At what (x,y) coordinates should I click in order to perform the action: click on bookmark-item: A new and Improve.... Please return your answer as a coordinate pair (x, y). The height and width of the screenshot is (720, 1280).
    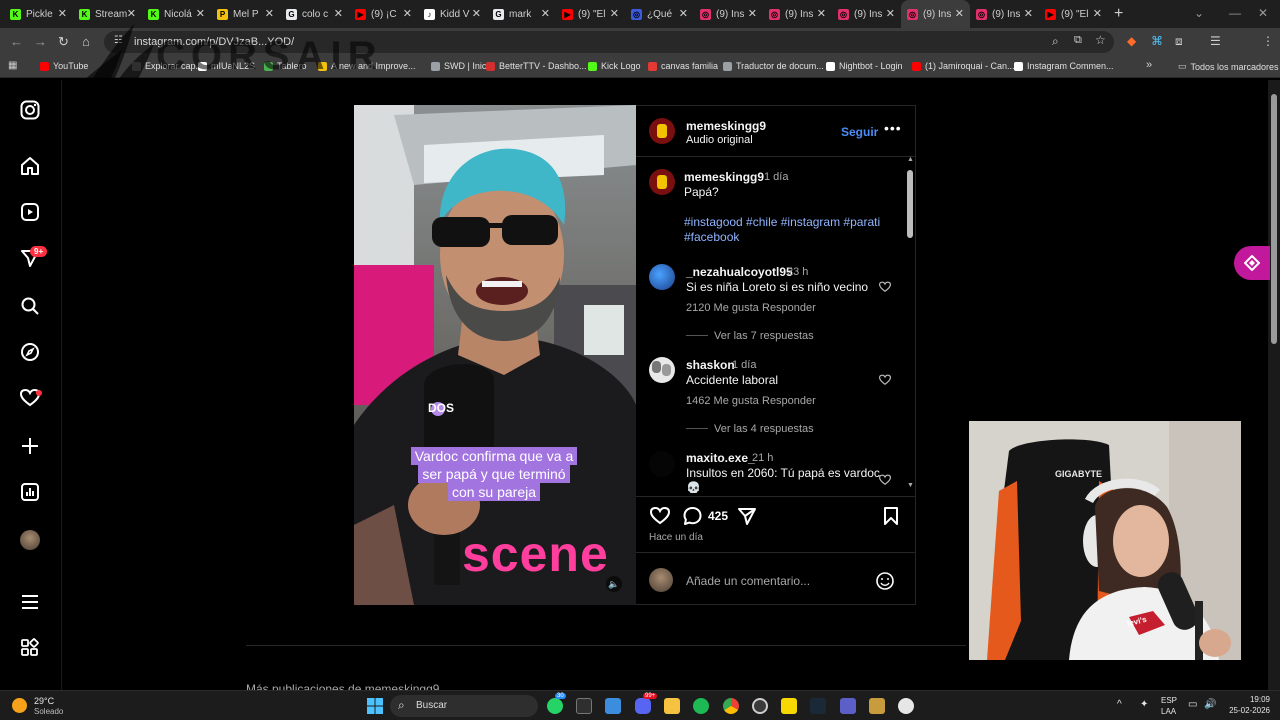
    Looking at the image, I should click on (367, 66).